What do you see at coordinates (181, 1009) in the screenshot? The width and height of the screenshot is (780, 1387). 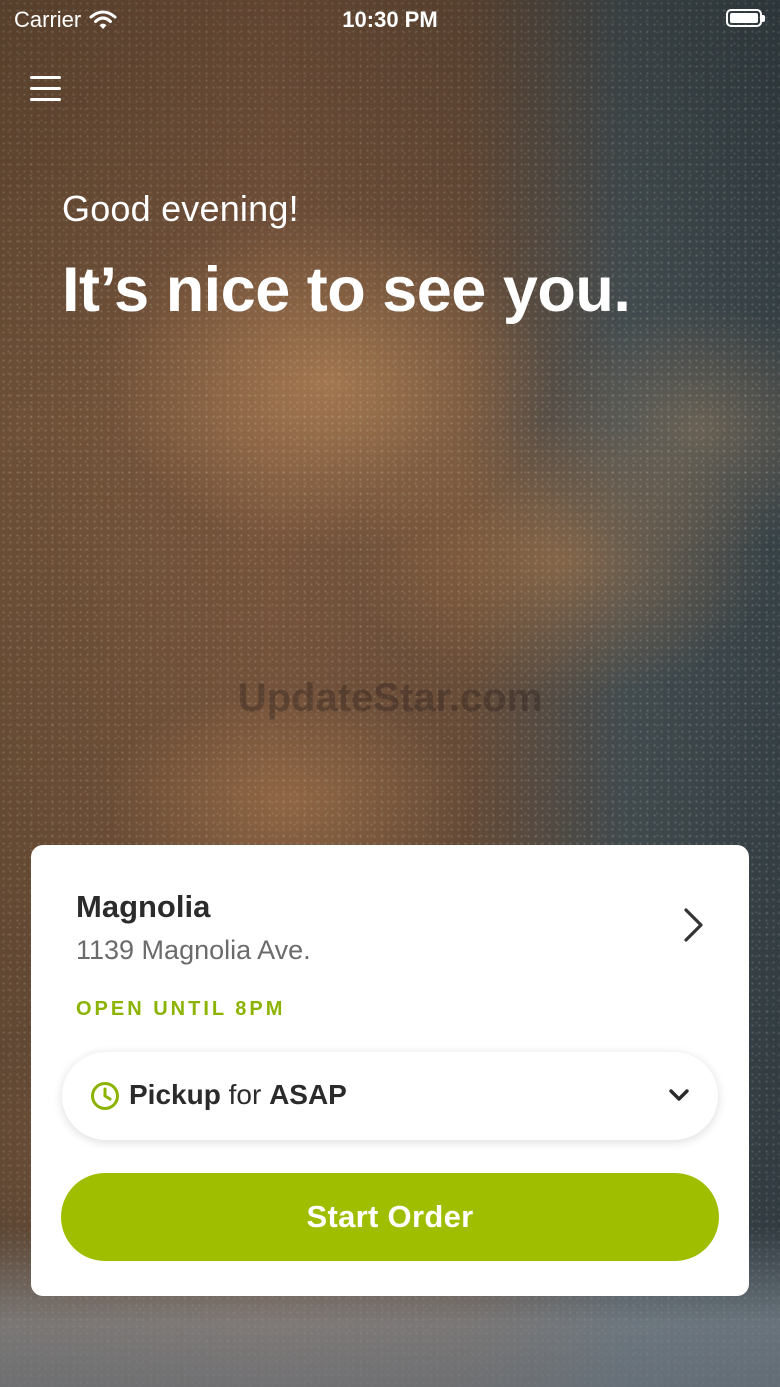 I see `open-status-label: OPEN UNTIL 8PM` at bounding box center [181, 1009].